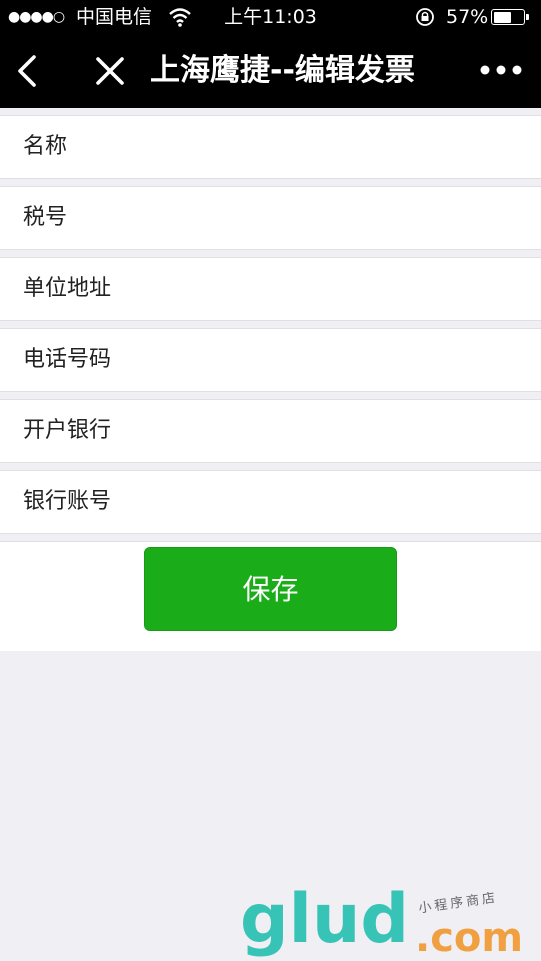 The height and width of the screenshot is (961, 541). I want to click on tax-number-input, so click(337, 219).